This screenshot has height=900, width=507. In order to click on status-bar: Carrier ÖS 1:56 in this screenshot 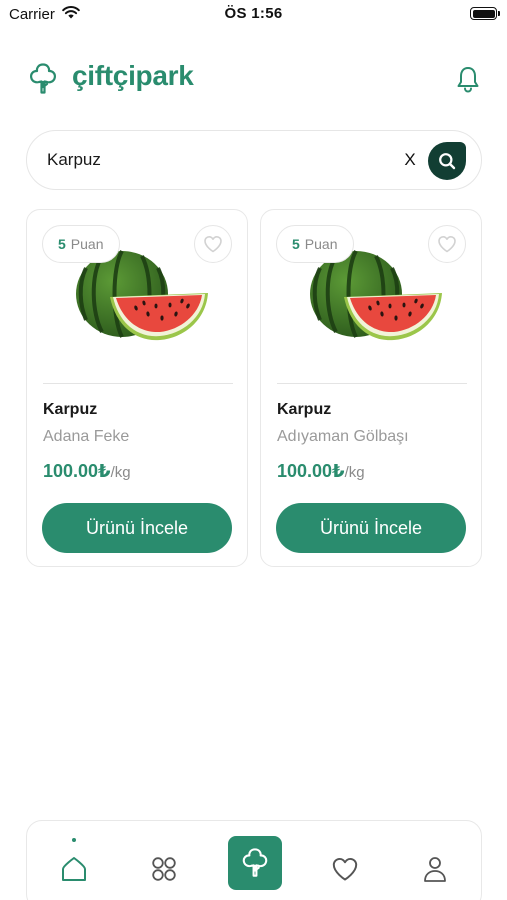, I will do `click(253, 15)`.